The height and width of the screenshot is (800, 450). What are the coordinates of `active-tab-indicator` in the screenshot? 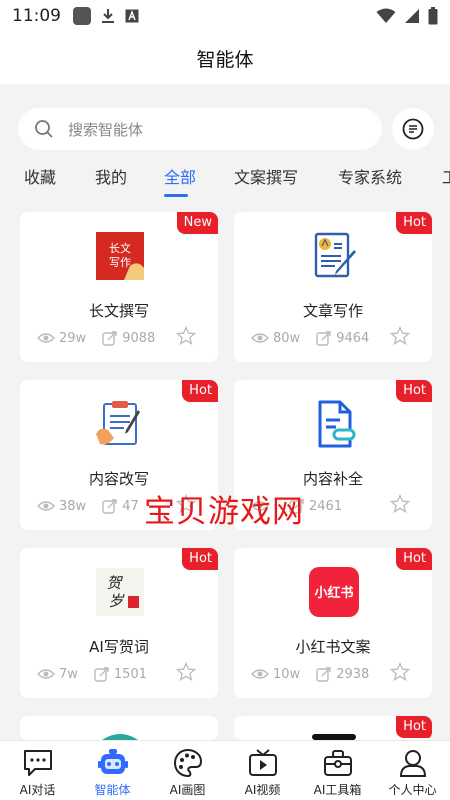 It's located at (176, 195).